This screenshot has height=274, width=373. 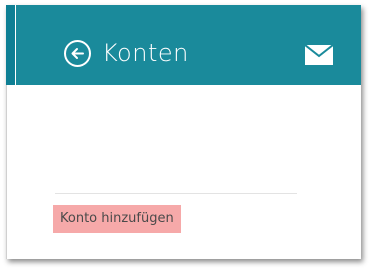 I want to click on mail-button, so click(x=319, y=54).